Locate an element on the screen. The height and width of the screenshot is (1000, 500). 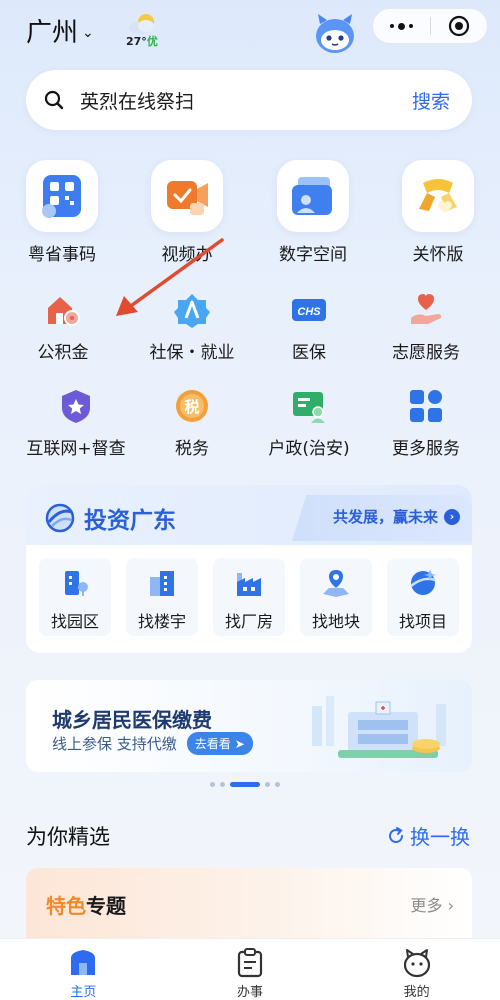
refresh-button: 换一换 is located at coordinates (428, 835).